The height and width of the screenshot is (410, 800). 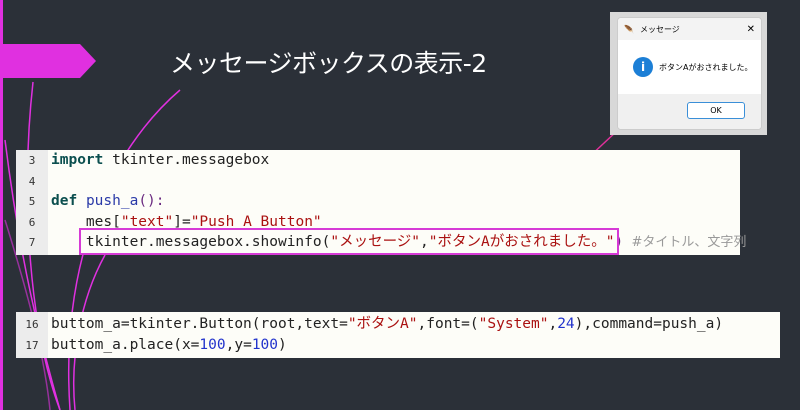 What do you see at coordinates (553, 324) in the screenshot?
I see `code-token: ,` at bounding box center [553, 324].